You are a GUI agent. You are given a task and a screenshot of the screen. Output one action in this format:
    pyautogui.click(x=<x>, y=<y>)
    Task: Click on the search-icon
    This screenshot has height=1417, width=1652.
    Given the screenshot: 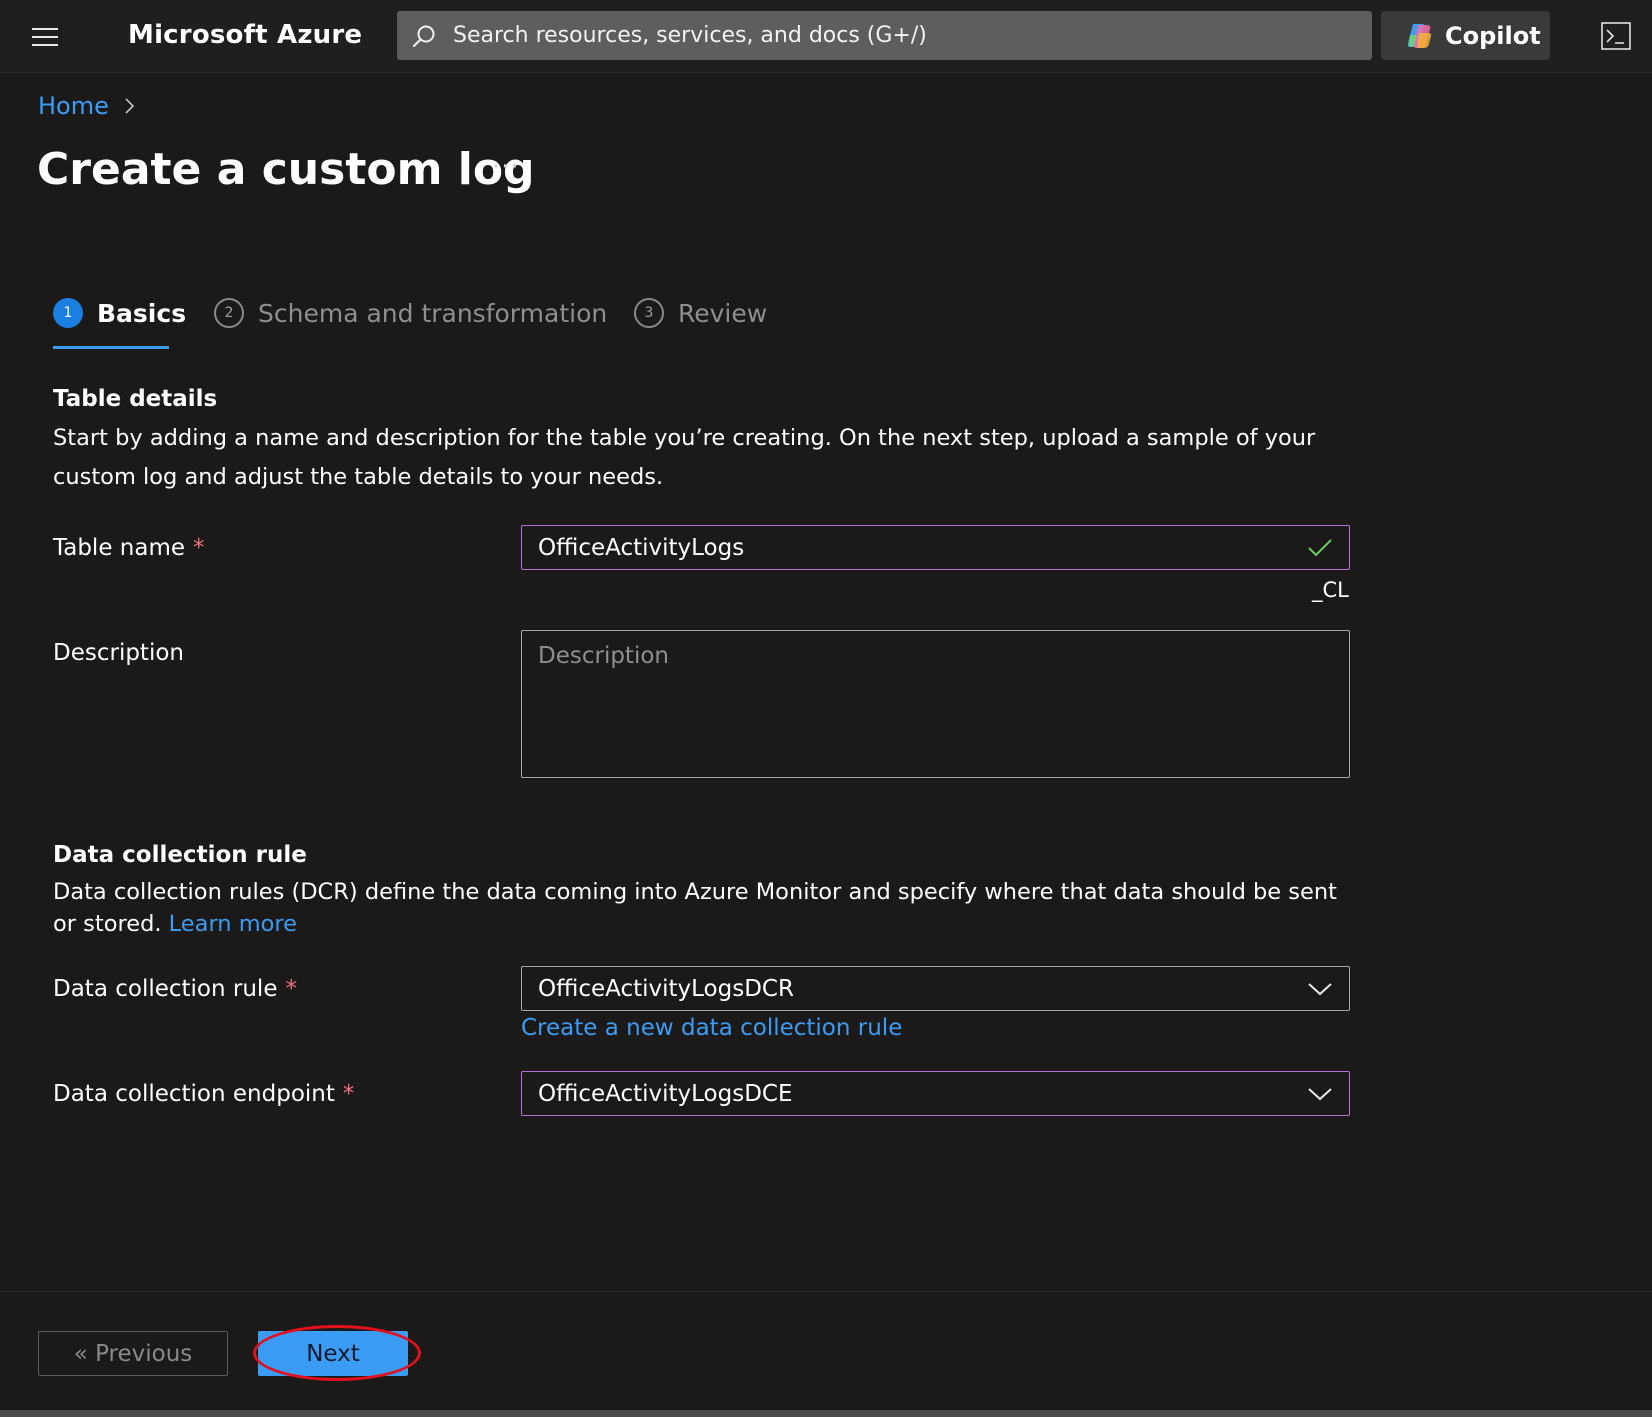 What is the action you would take?
    pyautogui.click(x=423, y=36)
    